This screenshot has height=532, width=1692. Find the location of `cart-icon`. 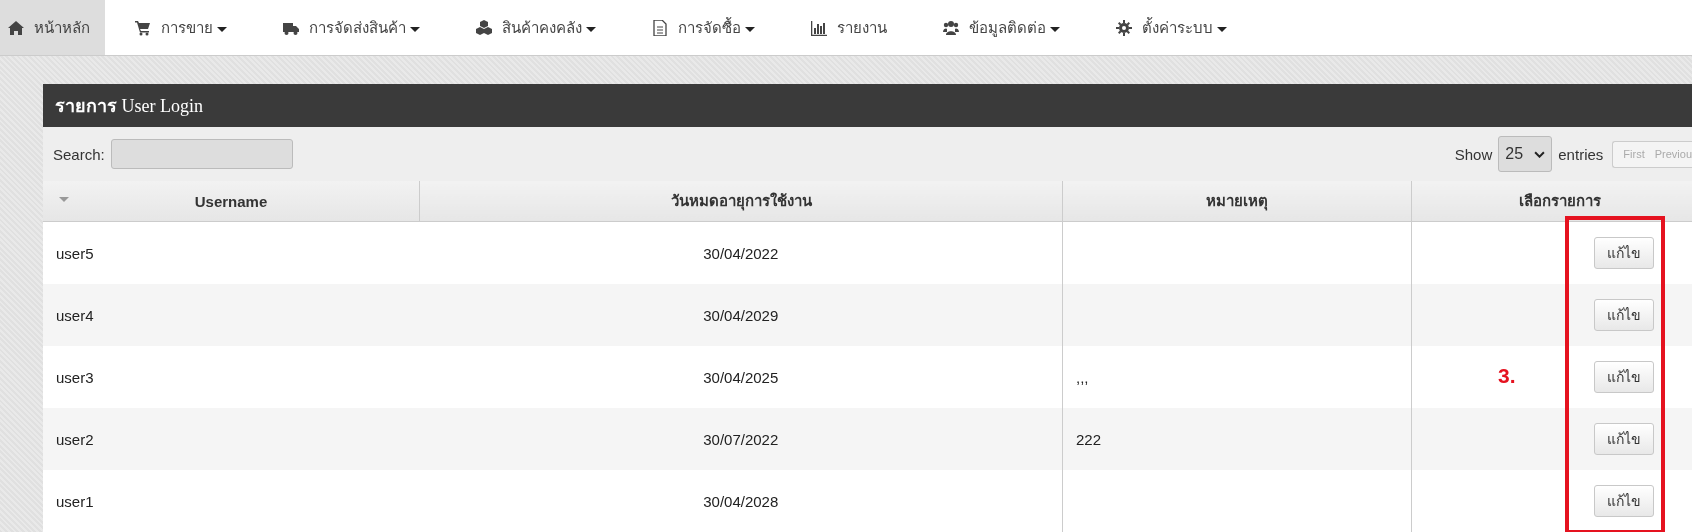

cart-icon is located at coordinates (143, 27).